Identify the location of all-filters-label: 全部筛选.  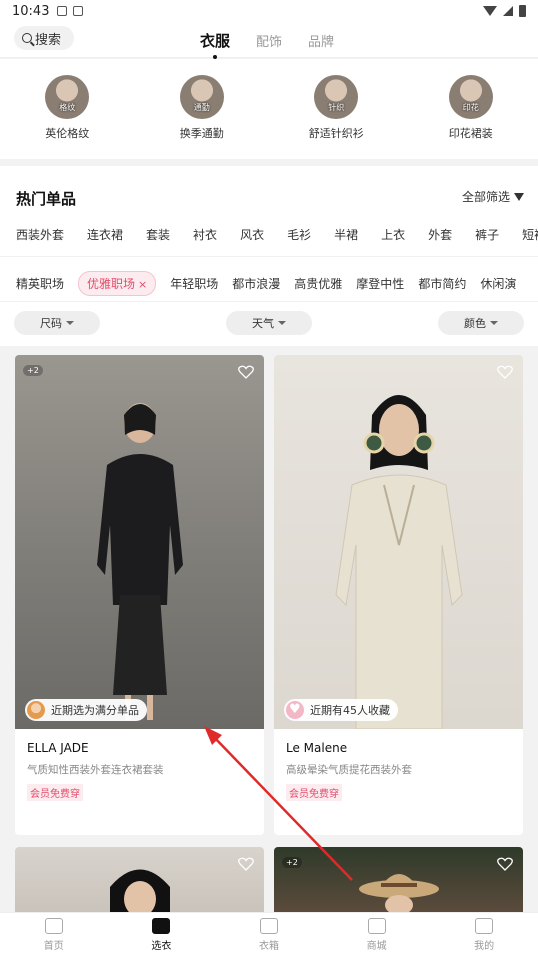
(485, 197).